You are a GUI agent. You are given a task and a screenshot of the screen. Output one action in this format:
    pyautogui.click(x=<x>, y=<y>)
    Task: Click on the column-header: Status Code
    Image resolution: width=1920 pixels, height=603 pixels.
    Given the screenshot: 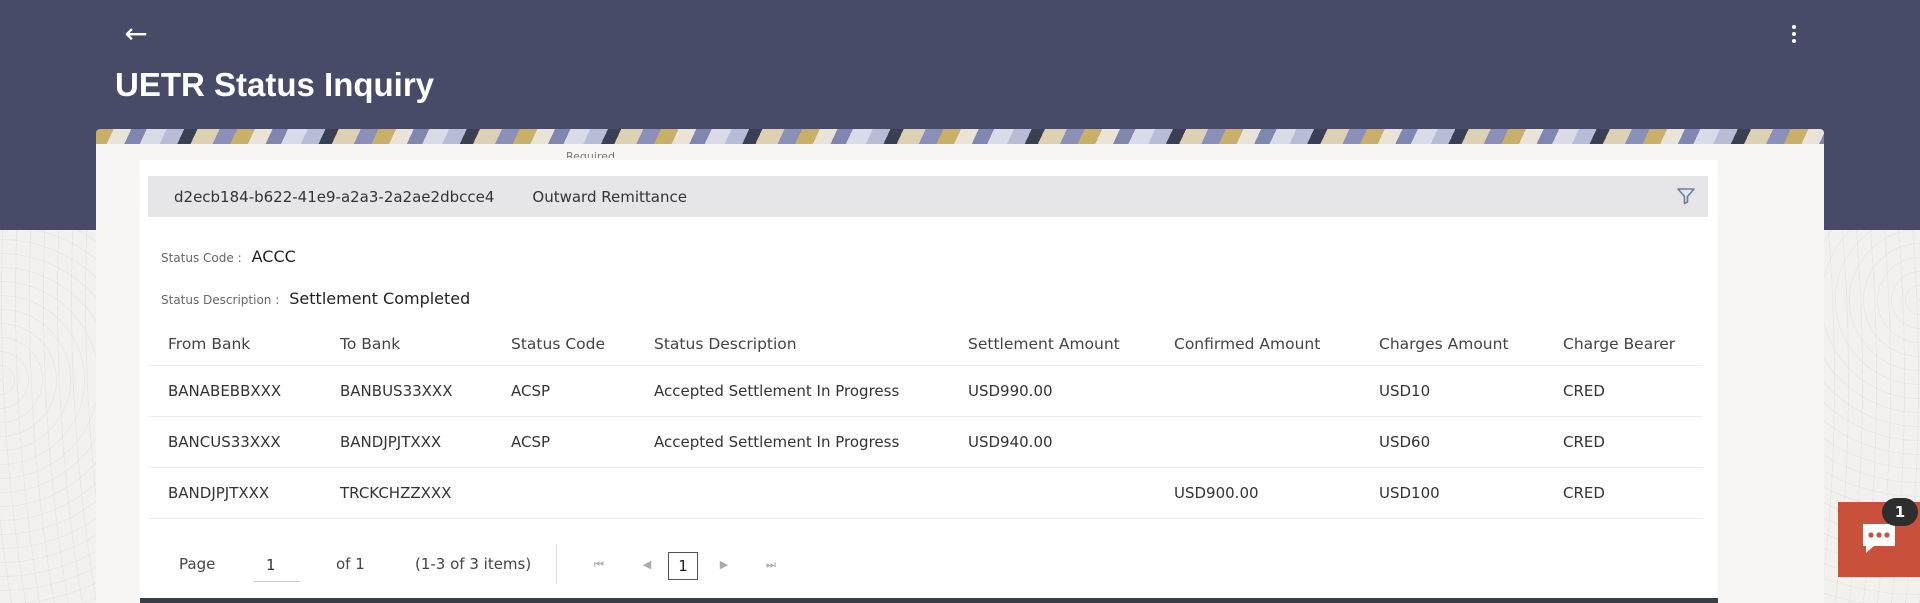 What is the action you would take?
    pyautogui.click(x=562, y=344)
    